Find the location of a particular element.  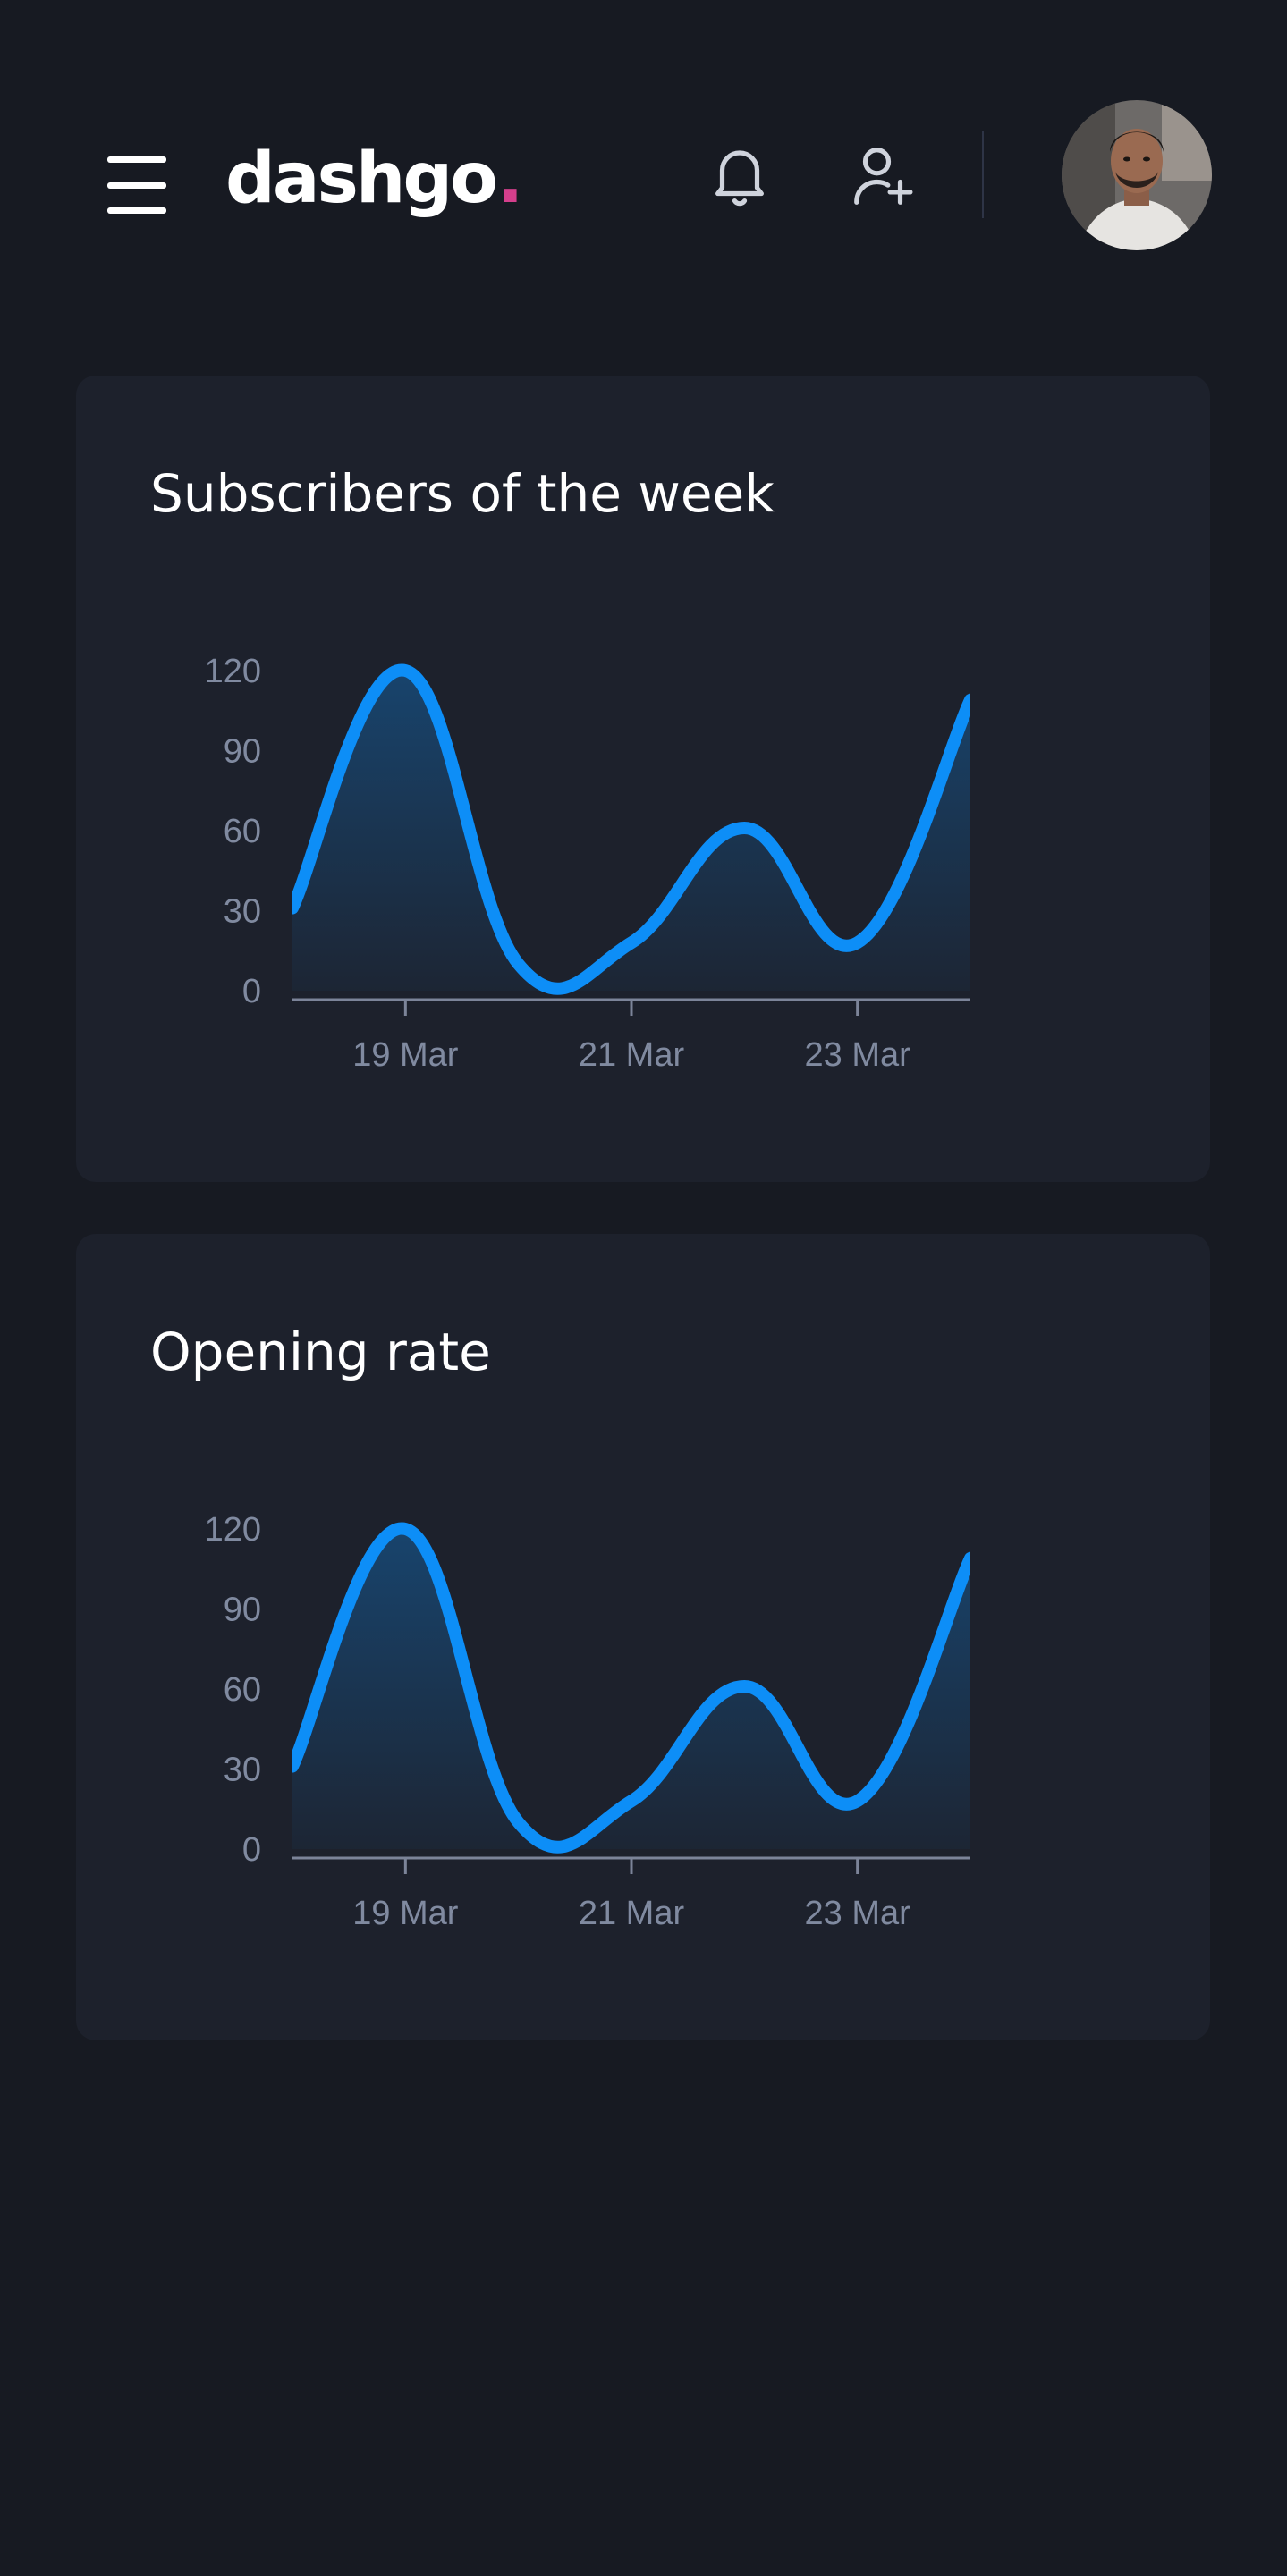

opening-rate-area-chart: 19 Mar 21 Mar 23 Mar 0 30 60 90 120 is located at coordinates (591, 1721).